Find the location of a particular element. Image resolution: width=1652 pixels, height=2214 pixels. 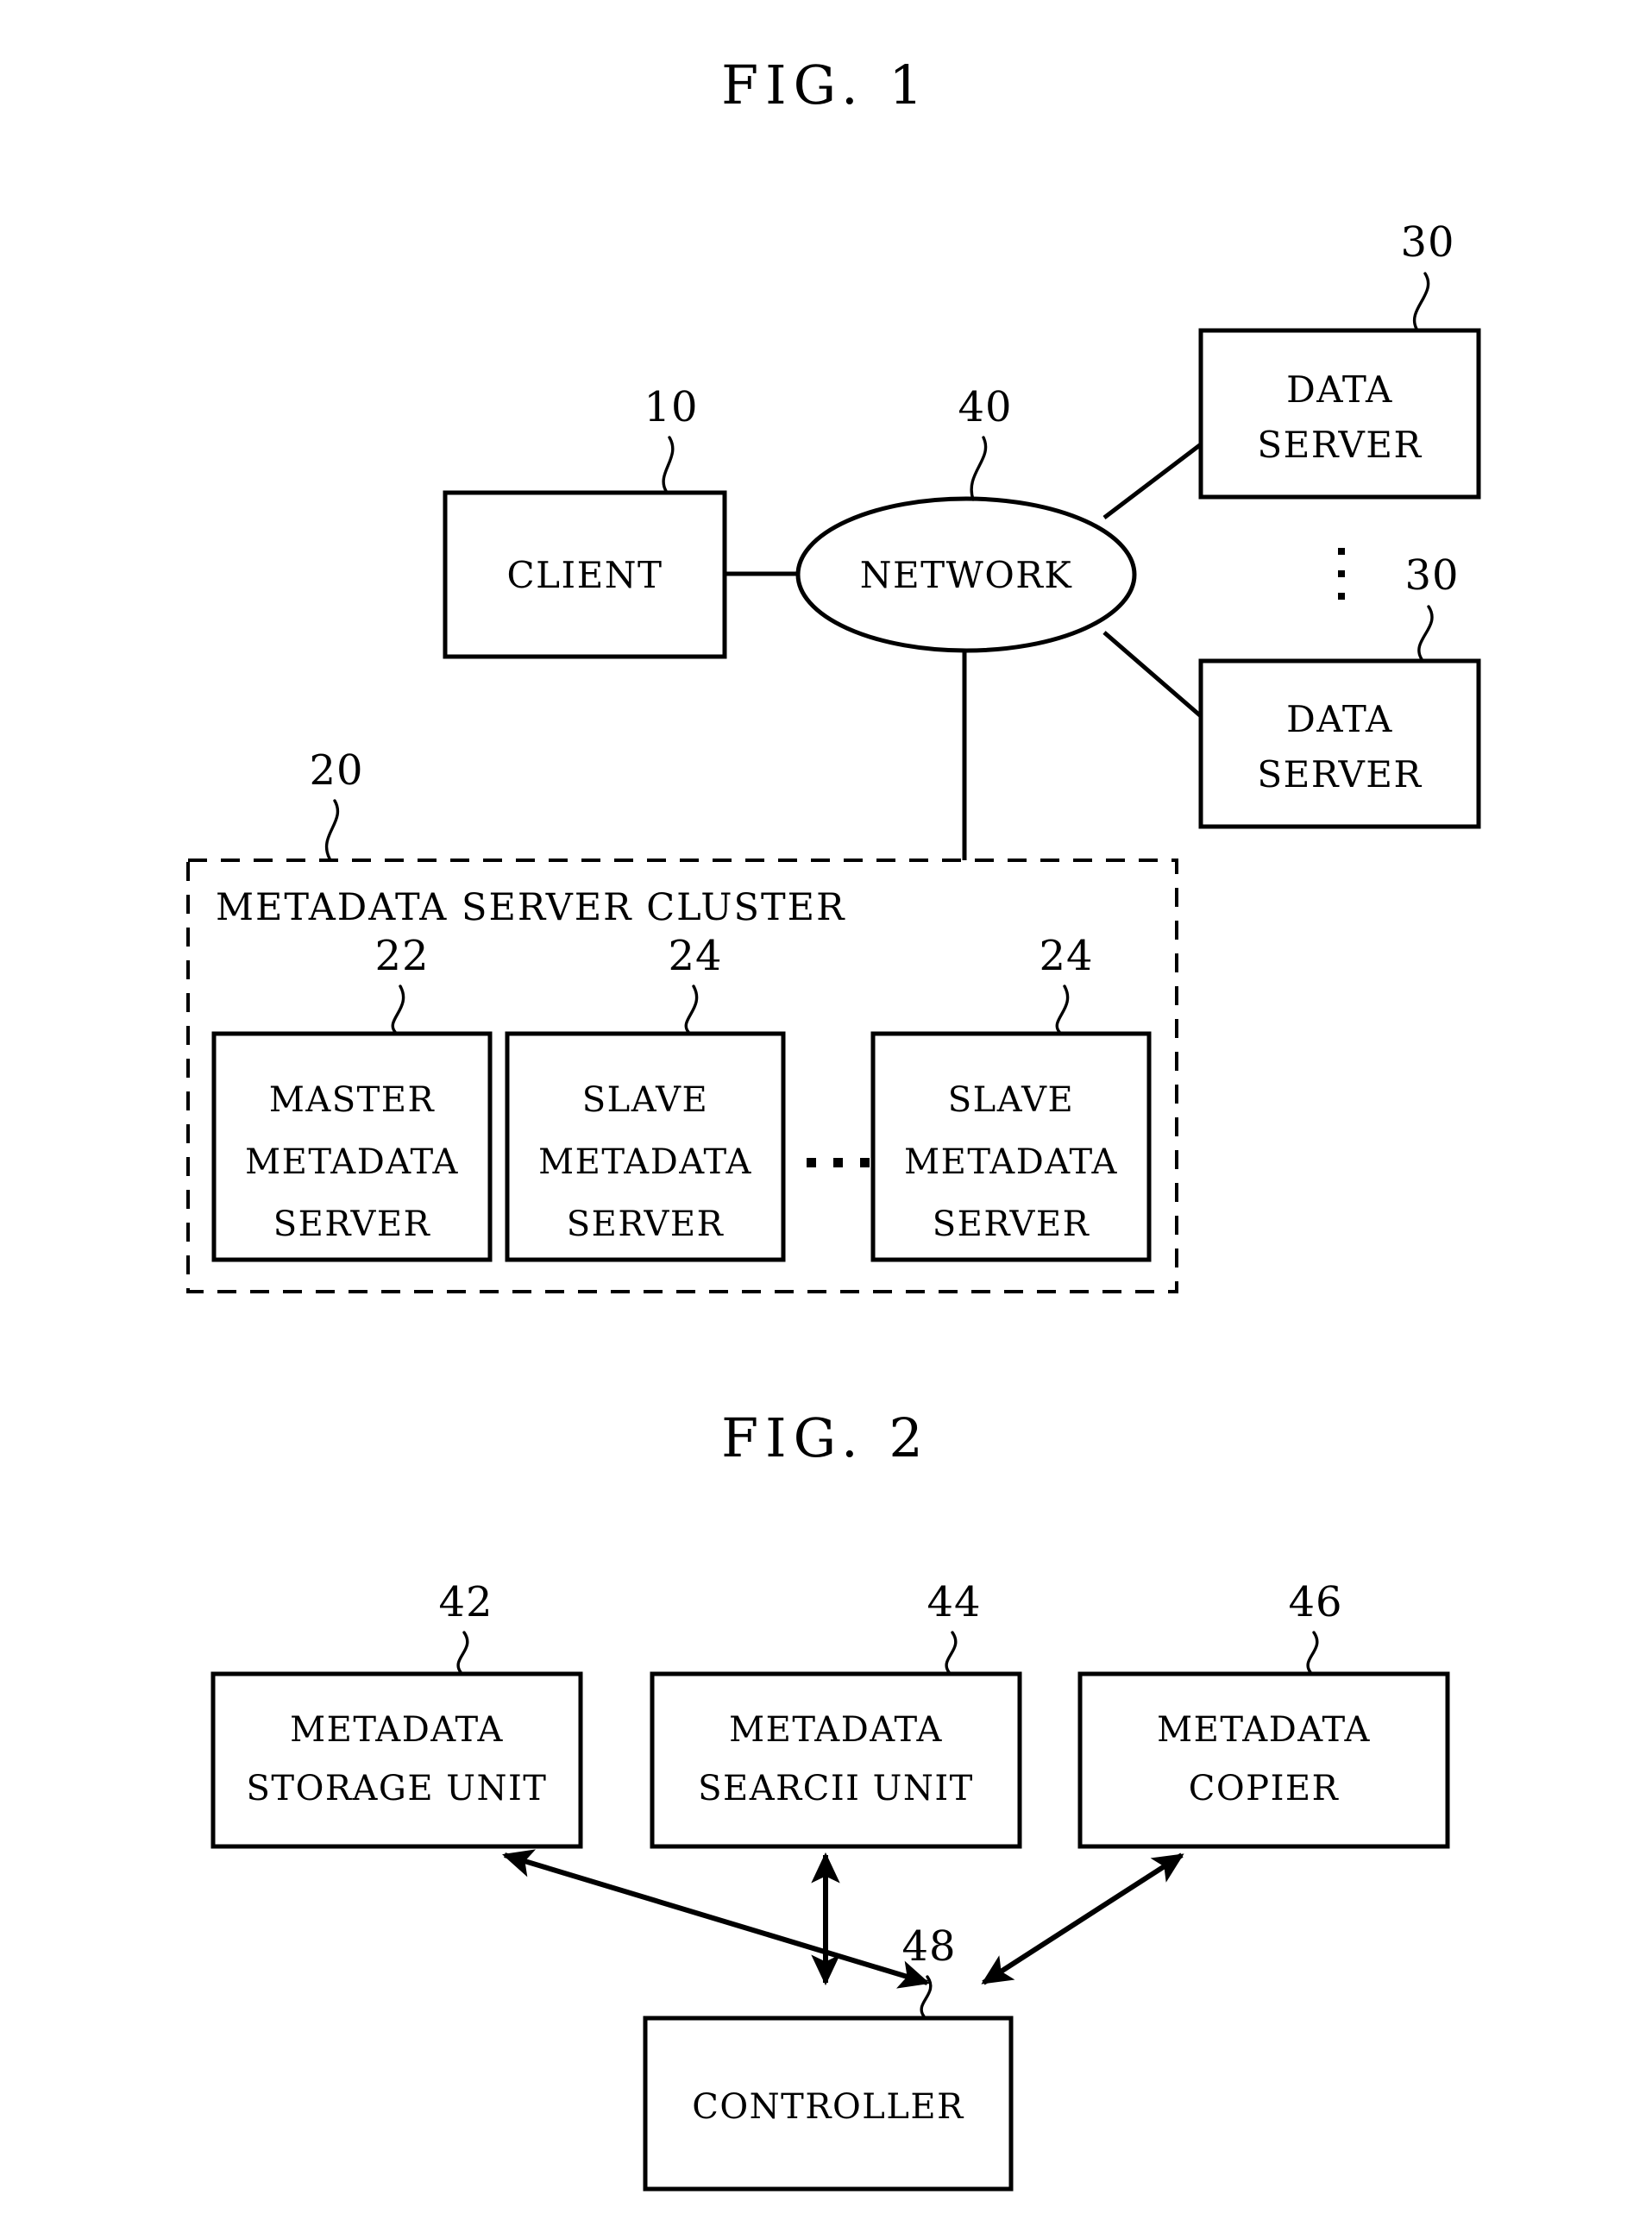

node-slave-metadata-server-1: SLAVE METADATA SERVER is located at coordinates (646, 1146).